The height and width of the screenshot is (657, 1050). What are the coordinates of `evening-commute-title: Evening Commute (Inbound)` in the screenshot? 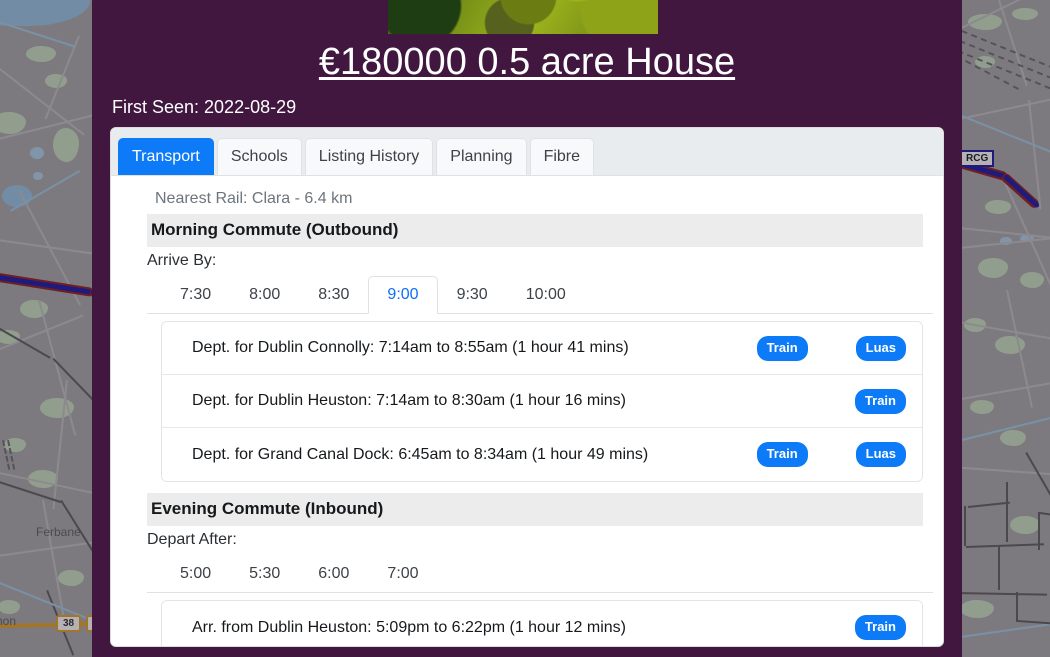 It's located at (267, 508).